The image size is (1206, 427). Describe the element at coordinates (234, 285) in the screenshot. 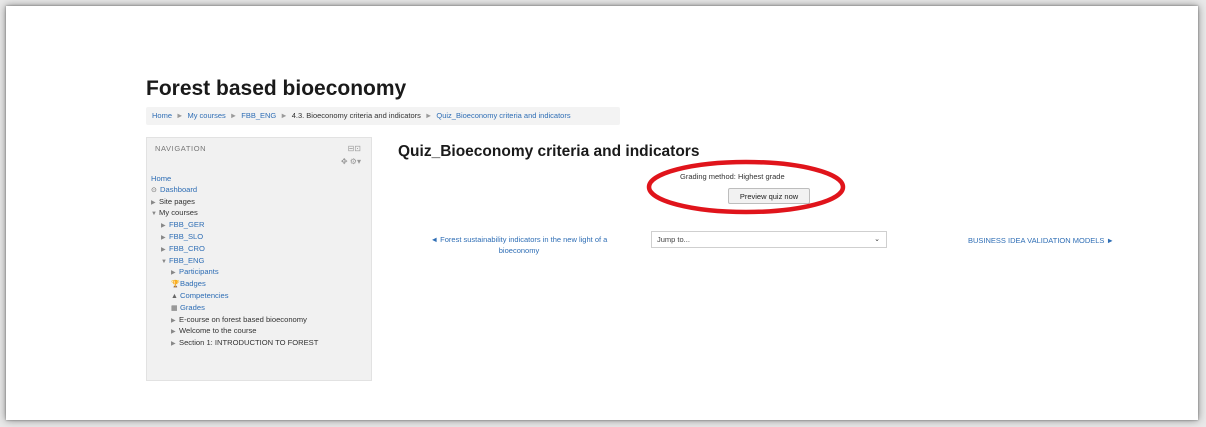

I see `nav-item-badges: 🏆Badges` at that location.